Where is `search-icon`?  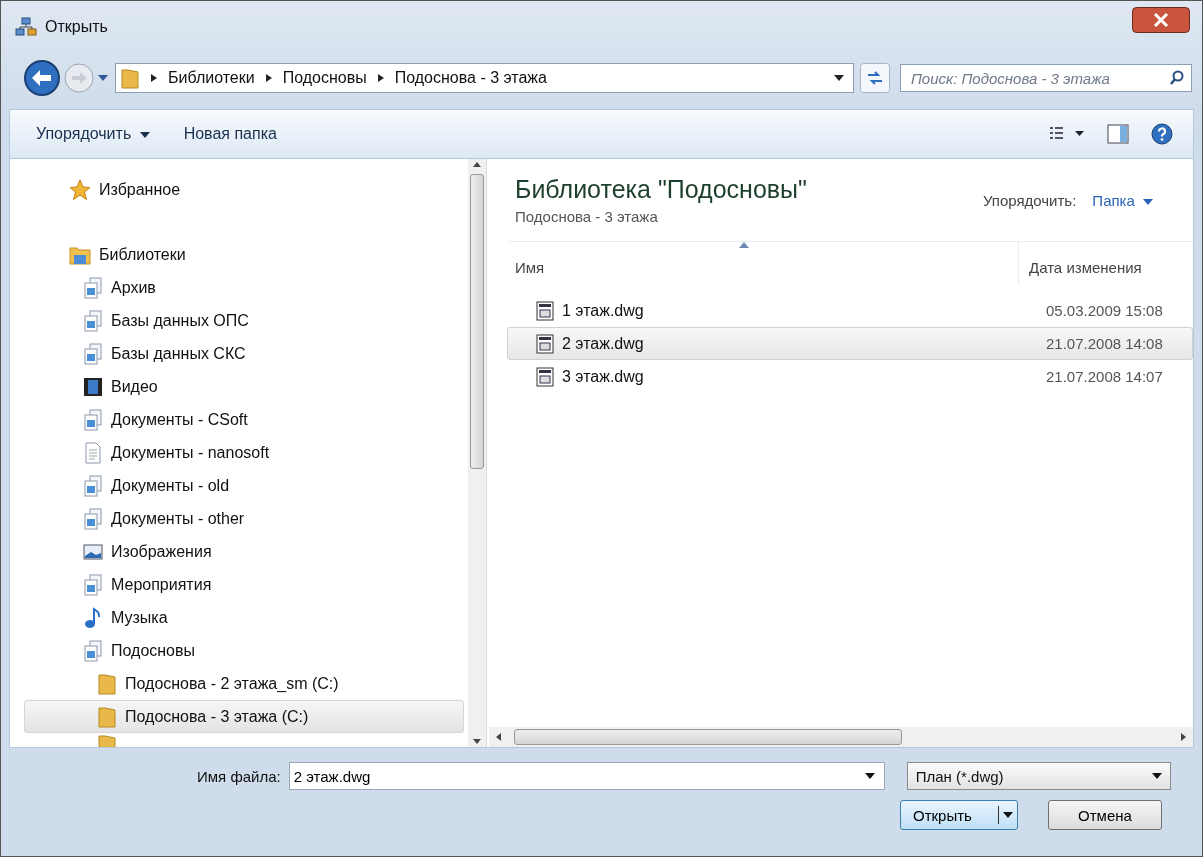 search-icon is located at coordinates (1177, 78).